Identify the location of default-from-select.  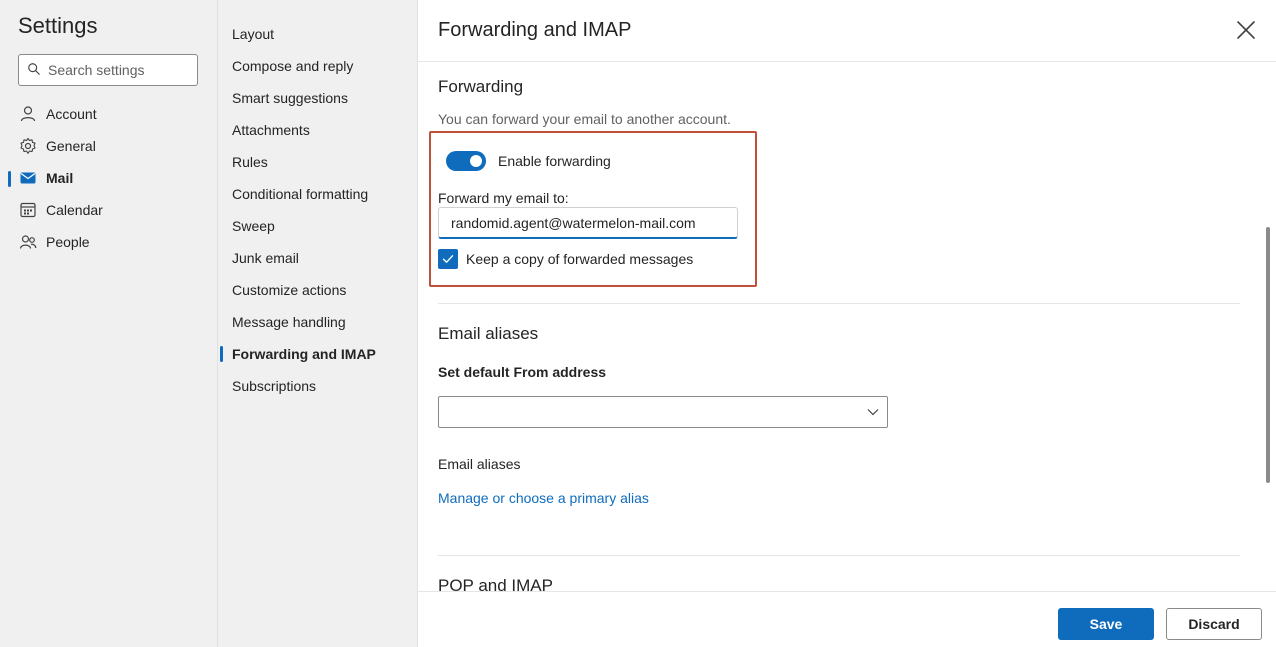
(663, 412).